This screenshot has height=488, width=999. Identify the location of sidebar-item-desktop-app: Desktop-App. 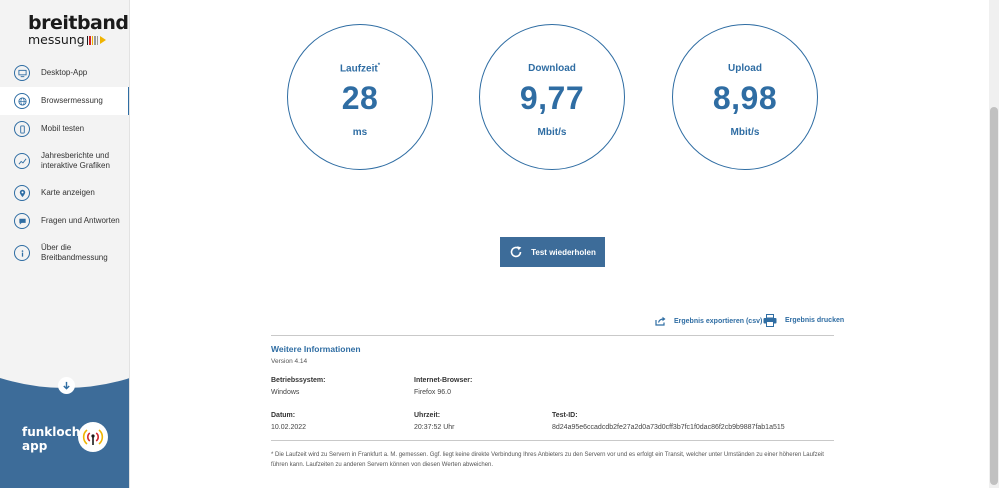
(64, 73).